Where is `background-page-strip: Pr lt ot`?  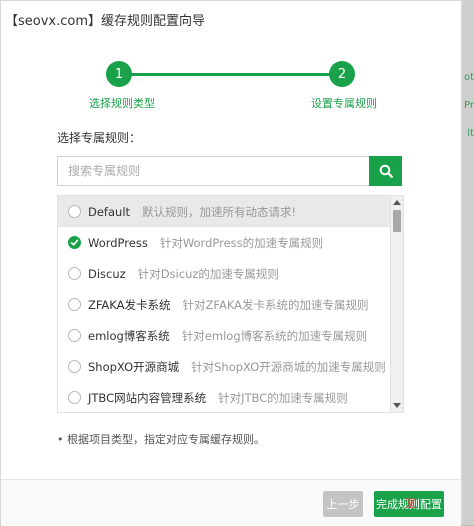
background-page-strip: Pr lt ot is located at coordinates (468, 262).